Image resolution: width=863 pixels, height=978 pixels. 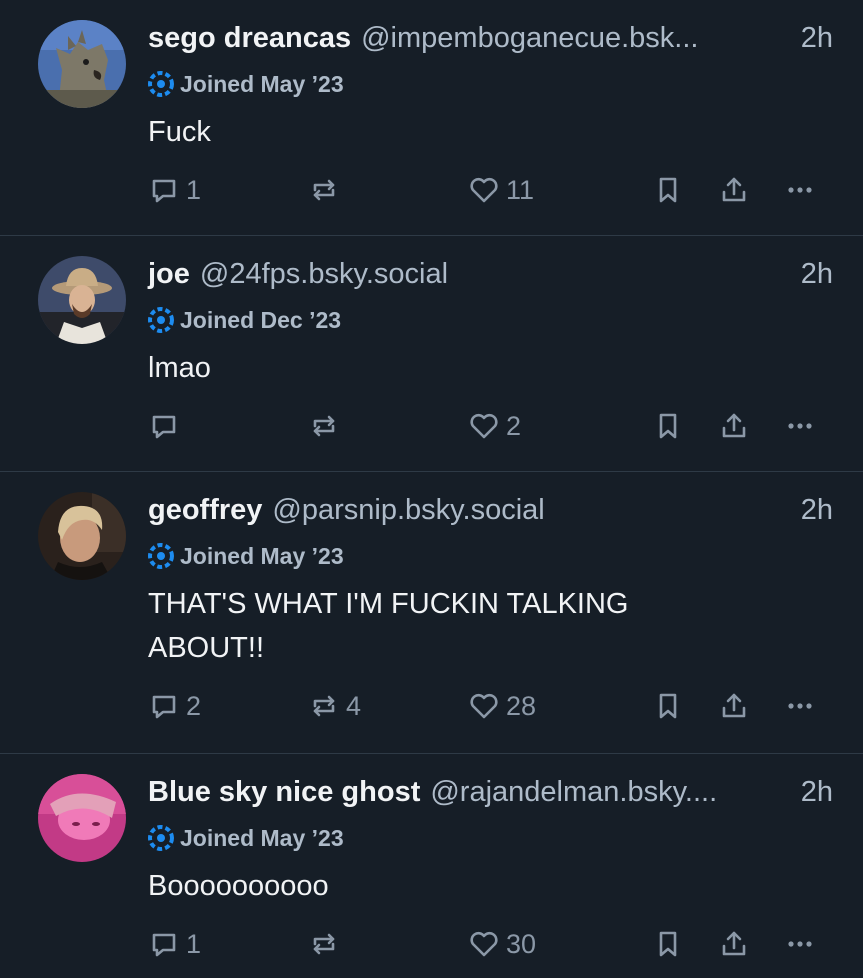 I want to click on post-actions: 2, so click(x=490, y=426).